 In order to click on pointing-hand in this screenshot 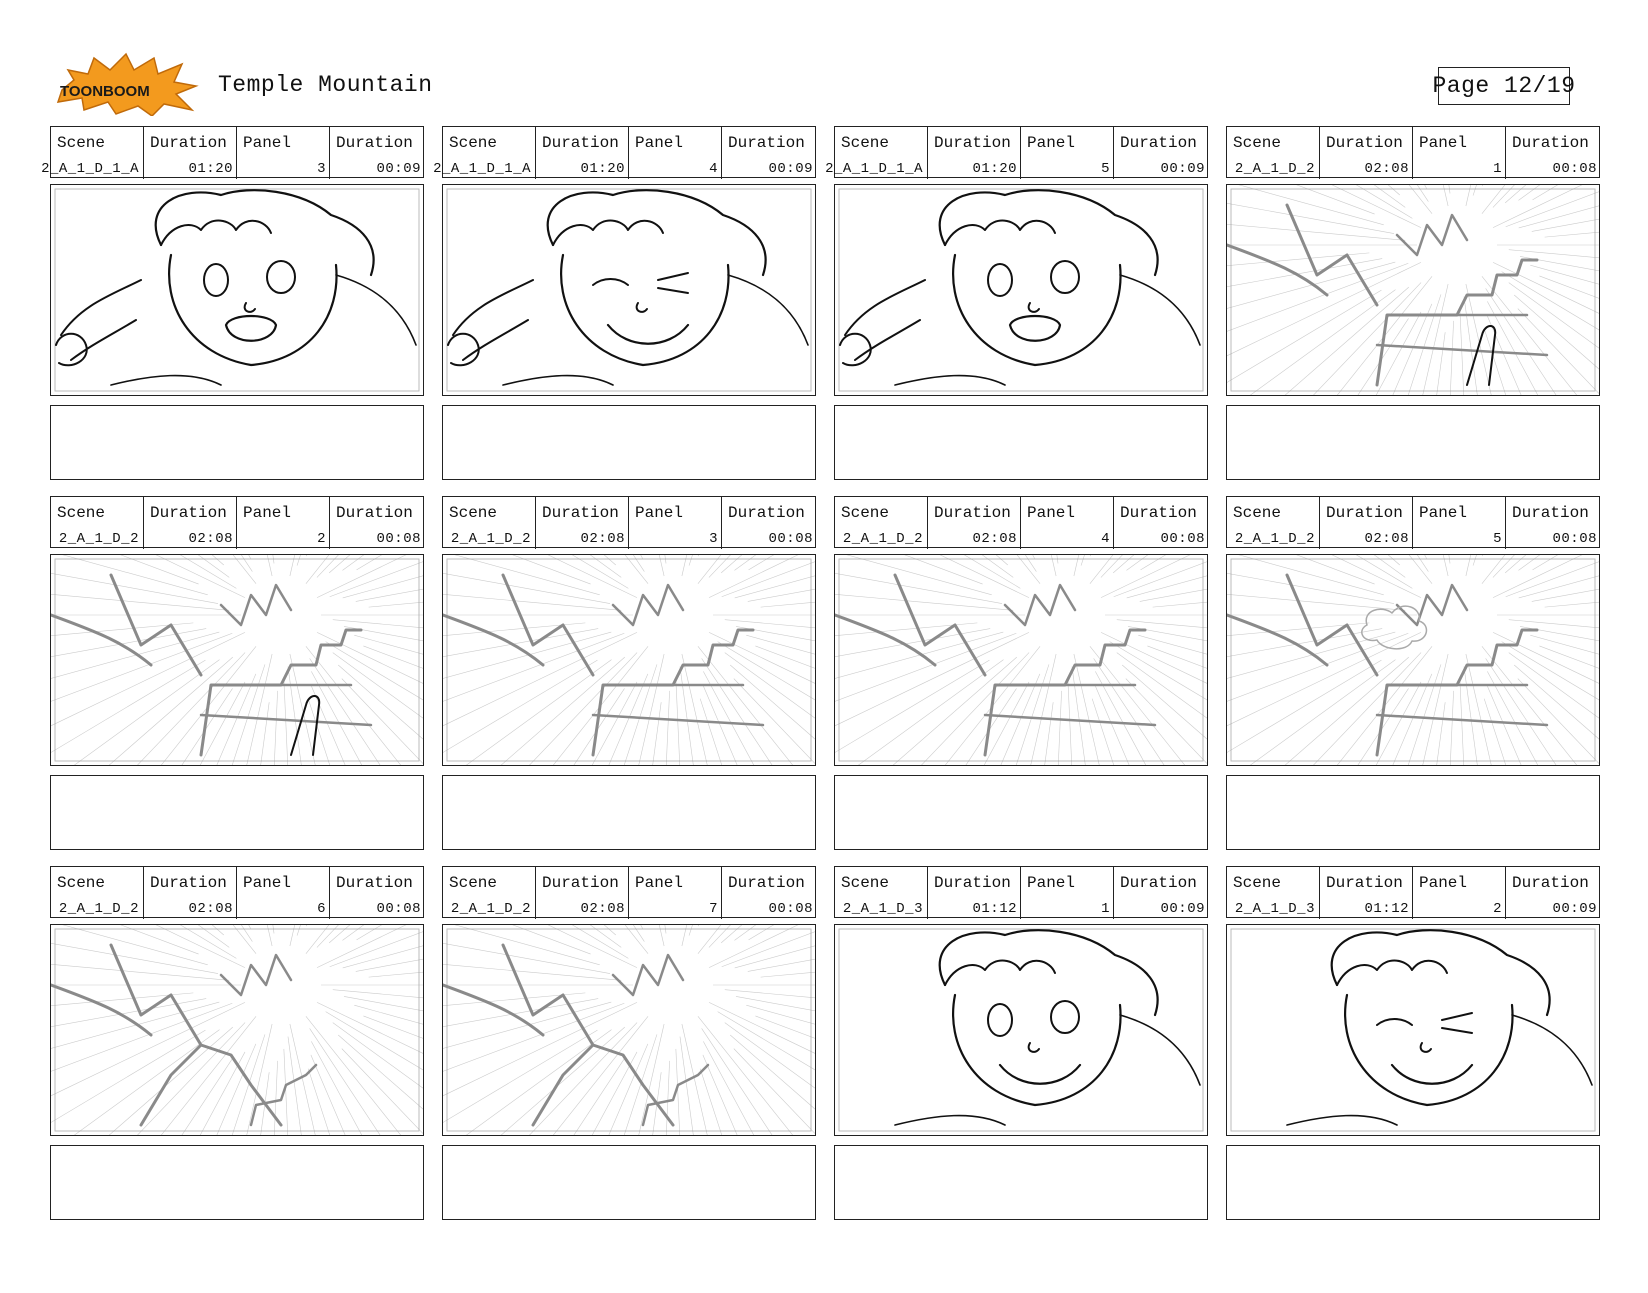, I will do `click(1481, 355)`.